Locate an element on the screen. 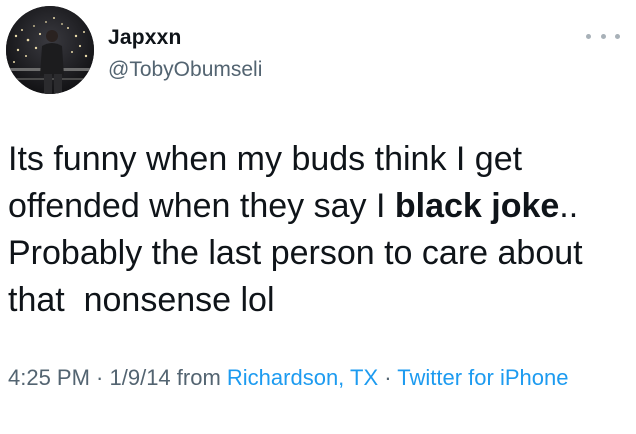 Image resolution: width=636 pixels, height=434 pixels. display-name: Japxxn is located at coordinates (145, 38).